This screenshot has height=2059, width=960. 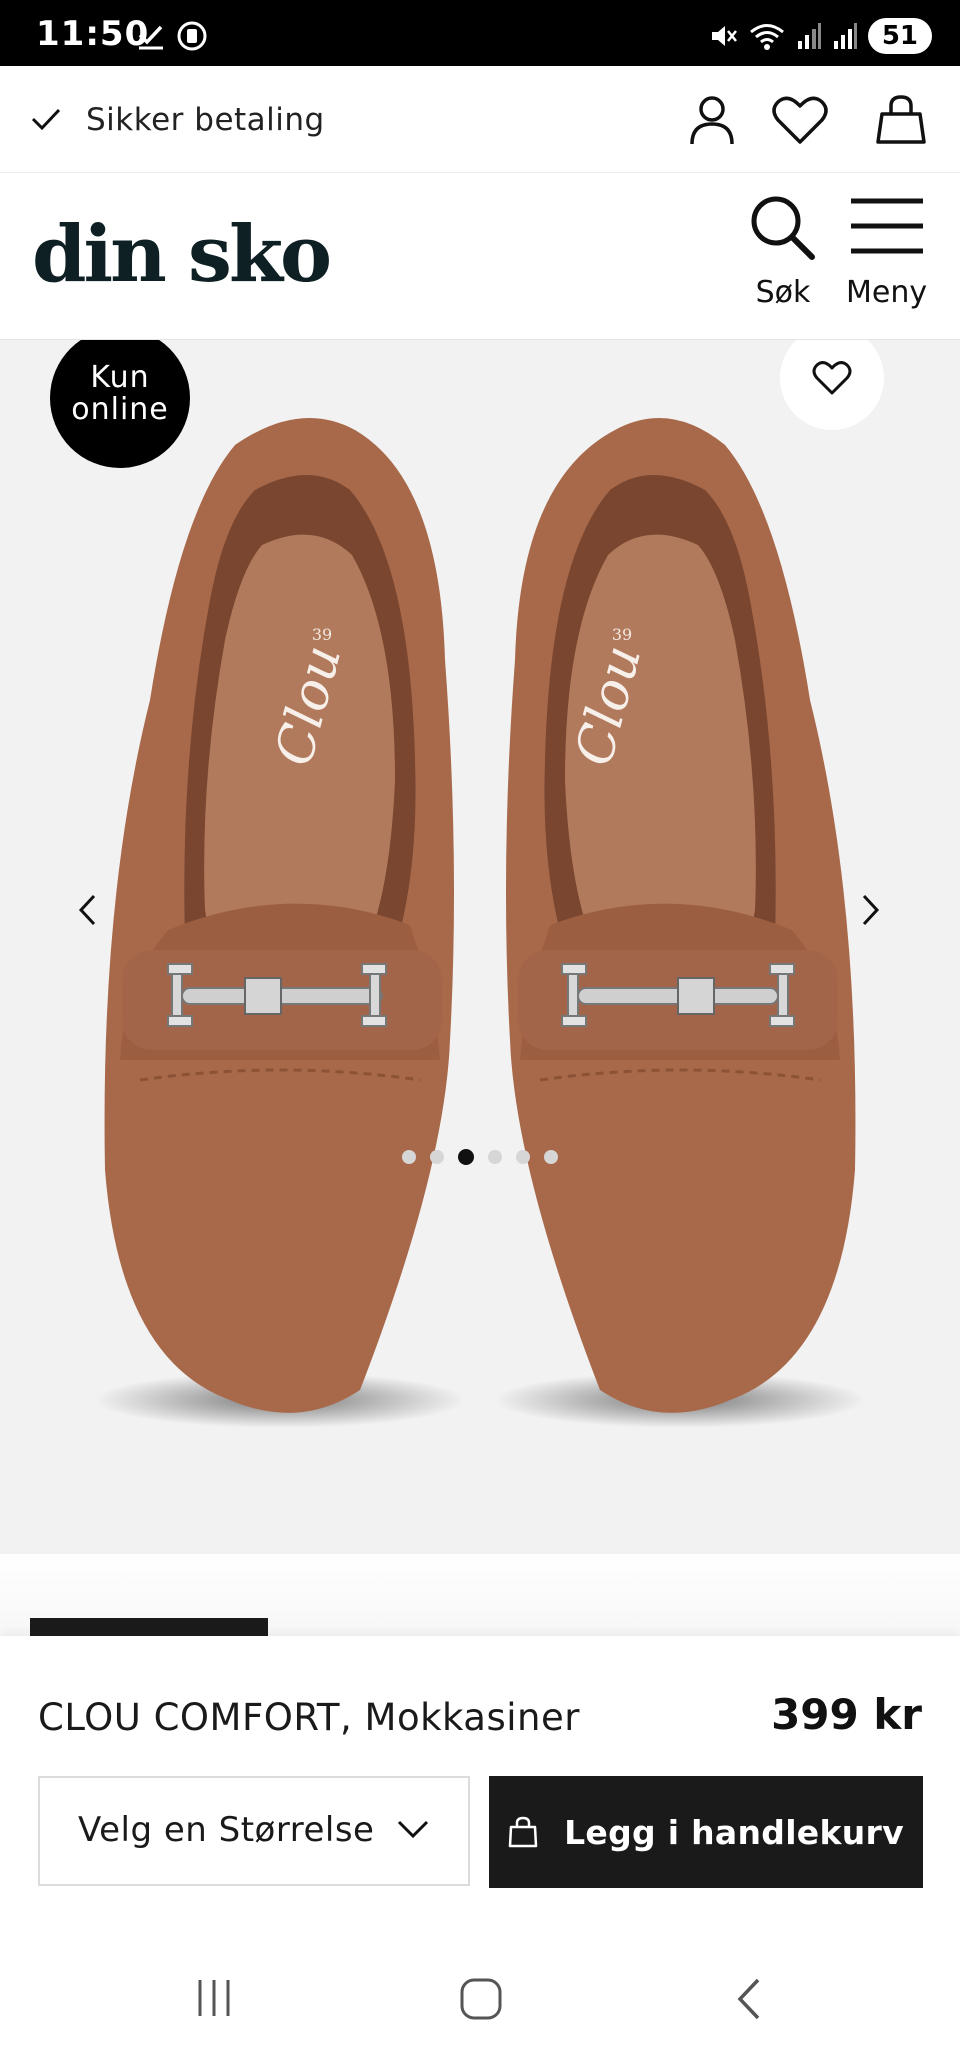 What do you see at coordinates (783, 292) in the screenshot?
I see `search-label: Søk` at bounding box center [783, 292].